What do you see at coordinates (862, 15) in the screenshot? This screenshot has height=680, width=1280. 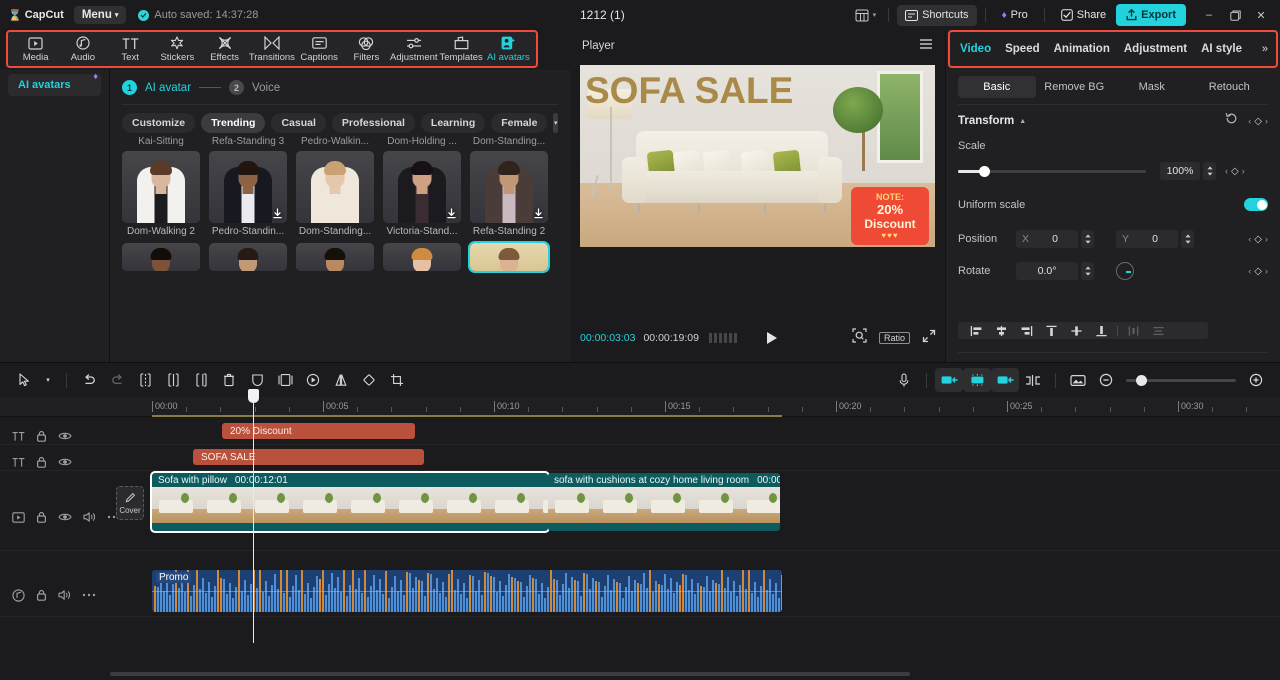 I see `layout-grid-icon` at bounding box center [862, 15].